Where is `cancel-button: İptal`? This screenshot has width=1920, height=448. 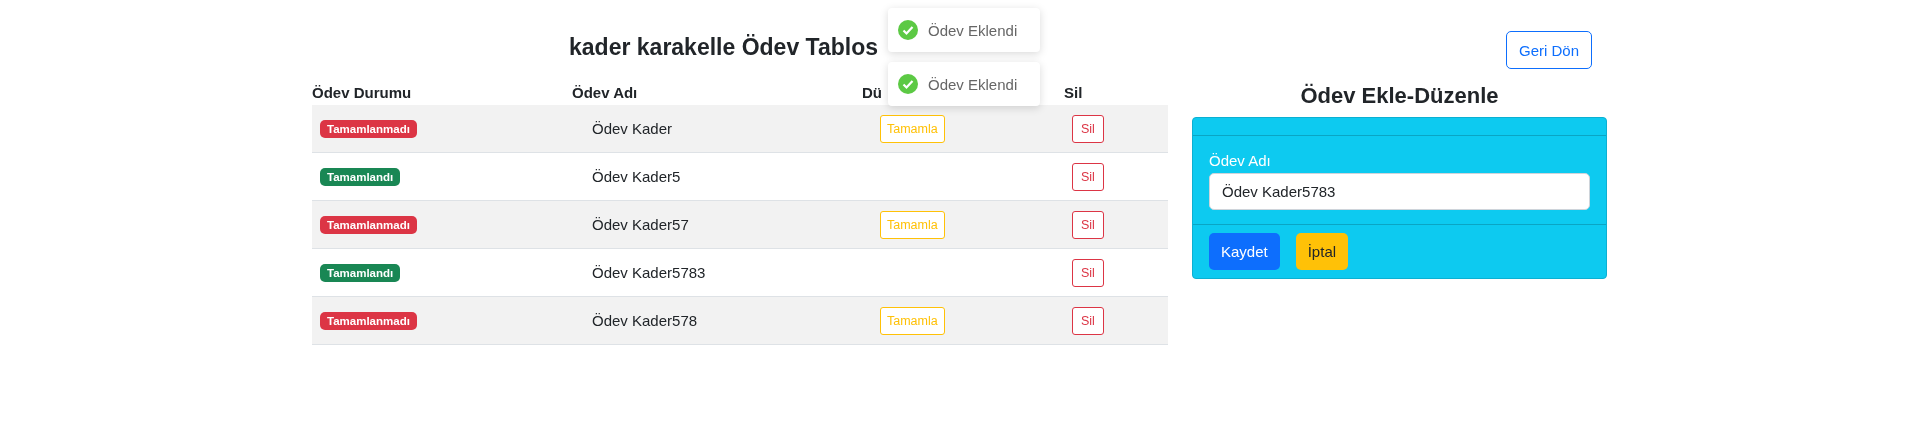
cancel-button: İptal is located at coordinates (1322, 251).